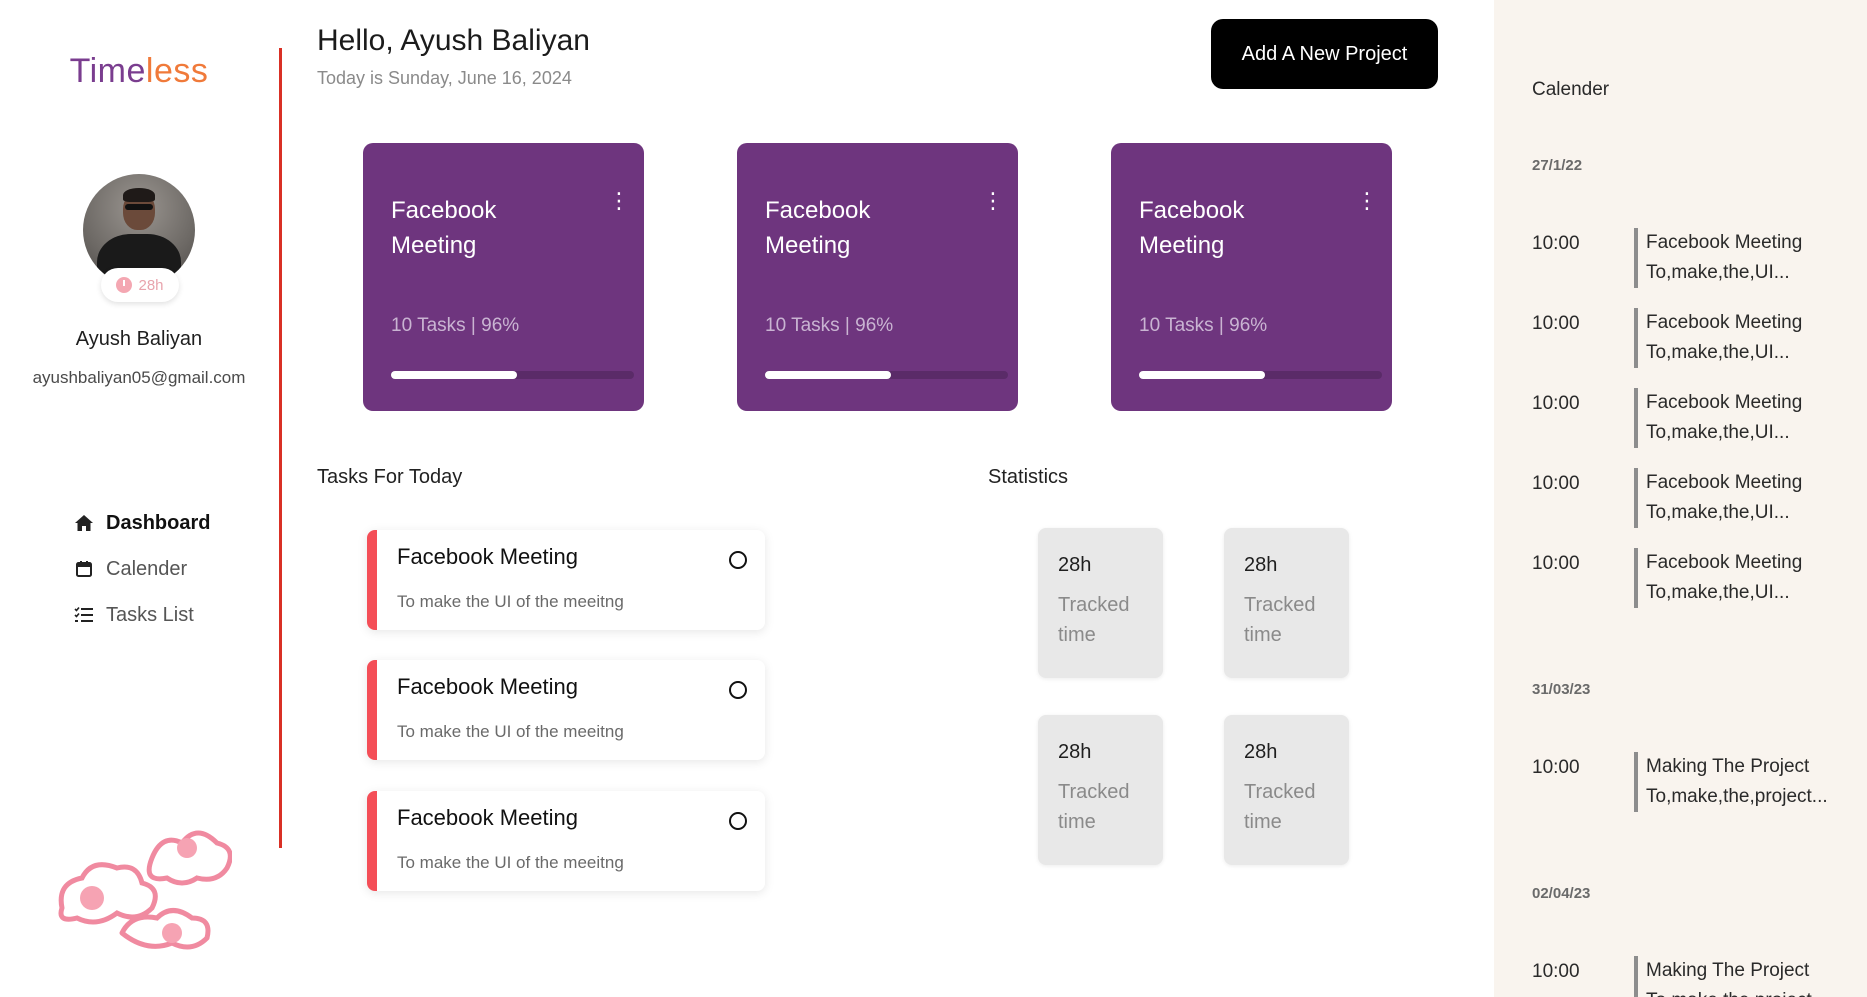  I want to click on sidebar-item-tasks-list: Tasks List, so click(142, 615).